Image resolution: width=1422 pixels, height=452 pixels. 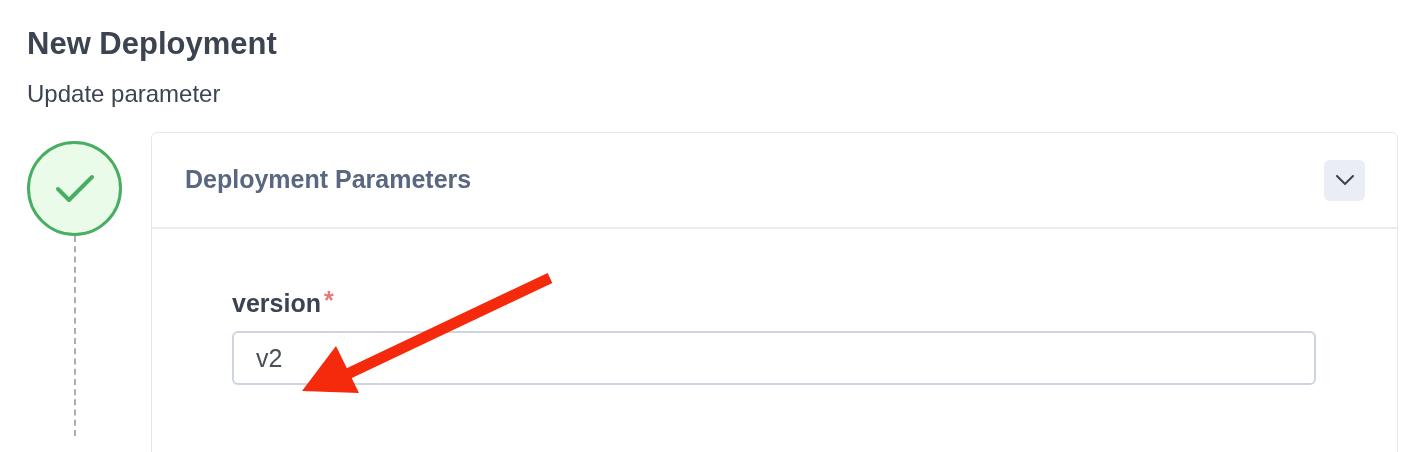 I want to click on collapse-toggle-button, so click(x=1344, y=180).